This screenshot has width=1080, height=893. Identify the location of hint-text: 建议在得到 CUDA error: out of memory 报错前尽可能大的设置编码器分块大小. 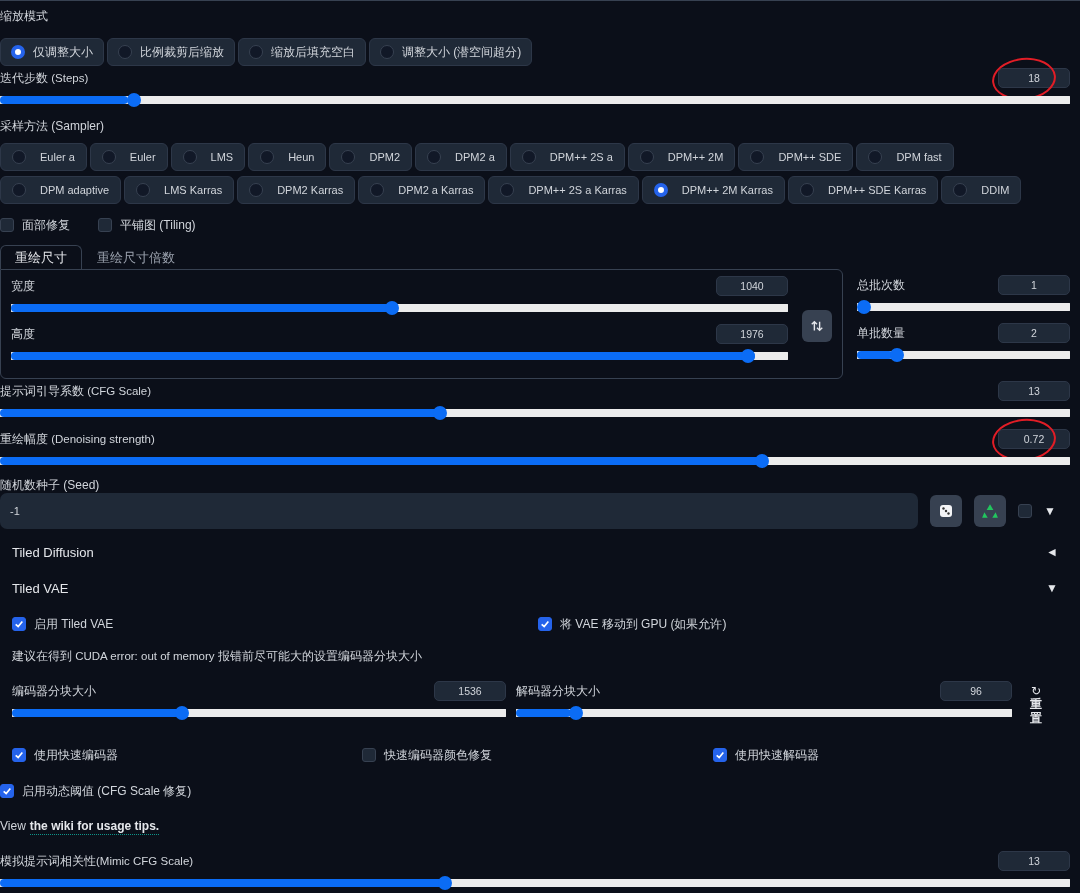
(217, 656).